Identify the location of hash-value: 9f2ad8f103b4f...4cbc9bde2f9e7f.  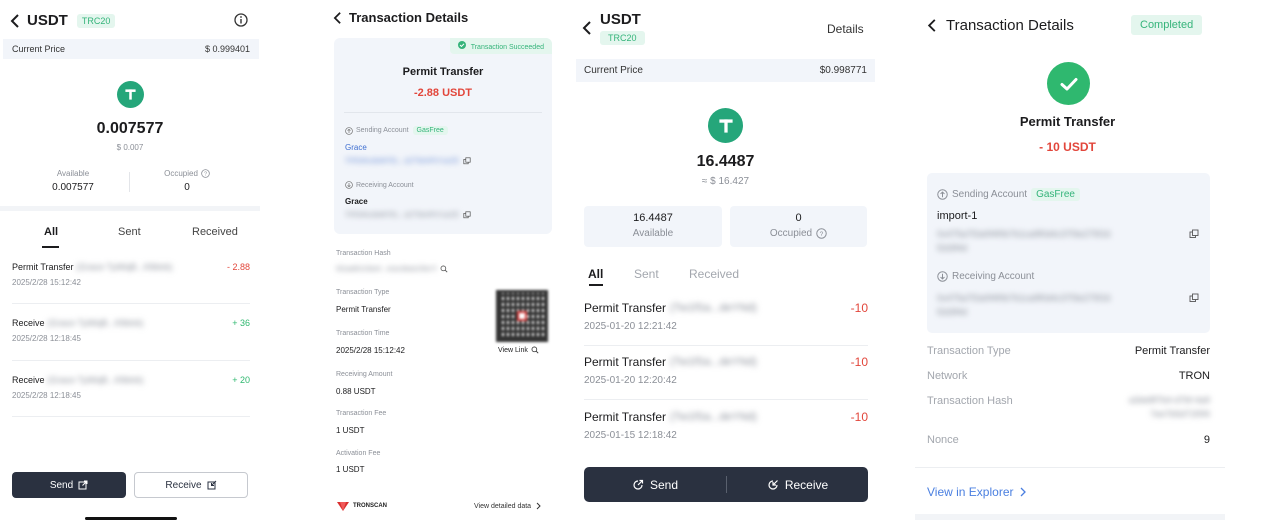
(392, 269).